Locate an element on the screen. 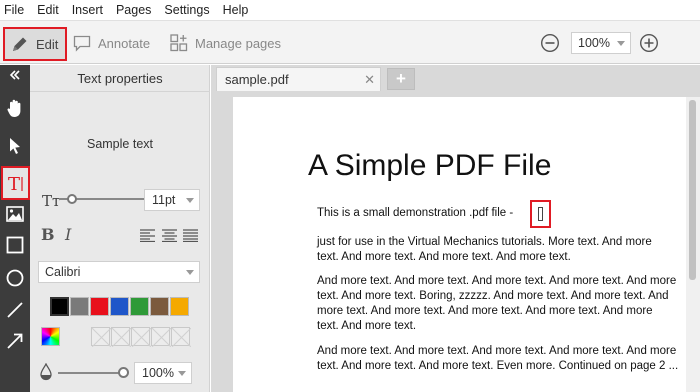  annotate-mode-label: Annotate is located at coordinates (124, 43).